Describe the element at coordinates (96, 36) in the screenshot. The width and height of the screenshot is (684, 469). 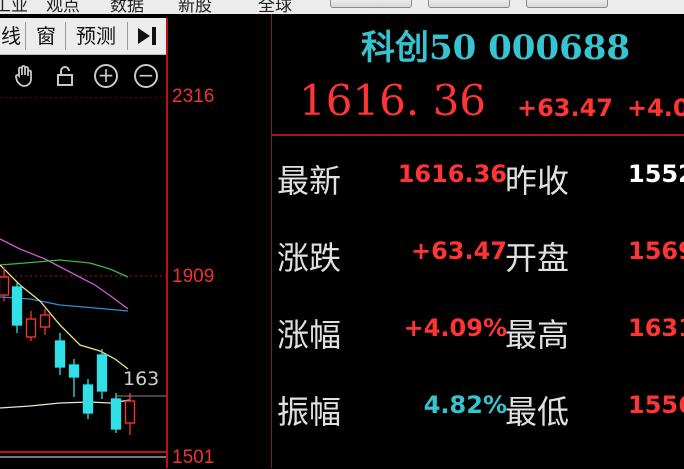
I see `toolbar-forecast-button: 预测` at that location.